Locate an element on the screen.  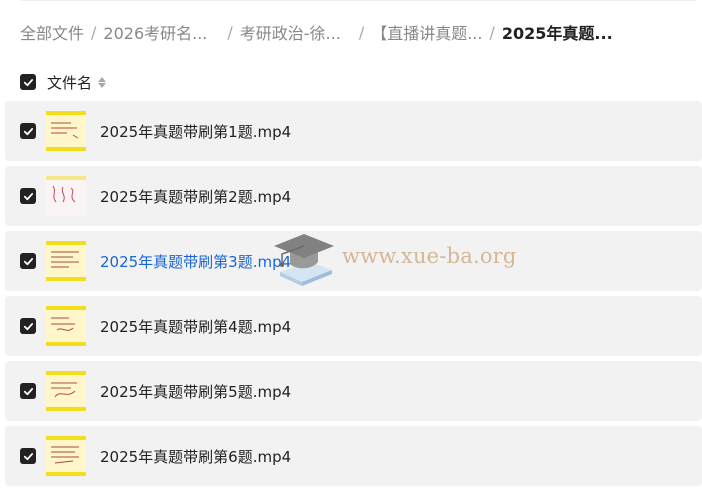
file-name: 2025年真题带刷第4题.mp4 is located at coordinates (195, 326).